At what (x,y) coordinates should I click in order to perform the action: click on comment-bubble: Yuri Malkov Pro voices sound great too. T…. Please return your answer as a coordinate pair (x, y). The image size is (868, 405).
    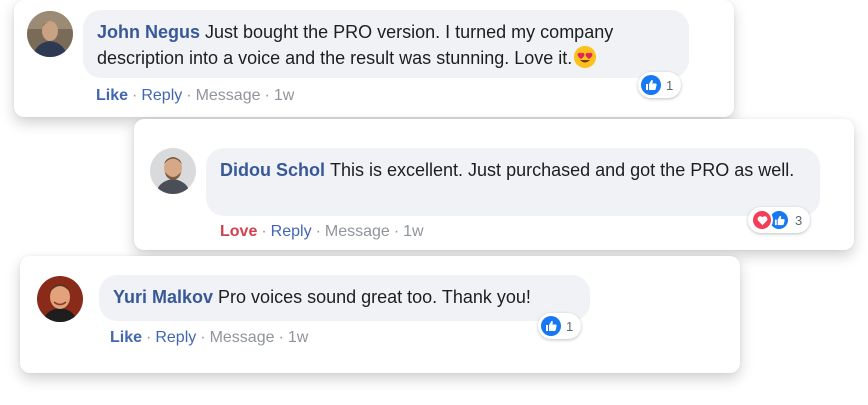
    Looking at the image, I should click on (344, 298).